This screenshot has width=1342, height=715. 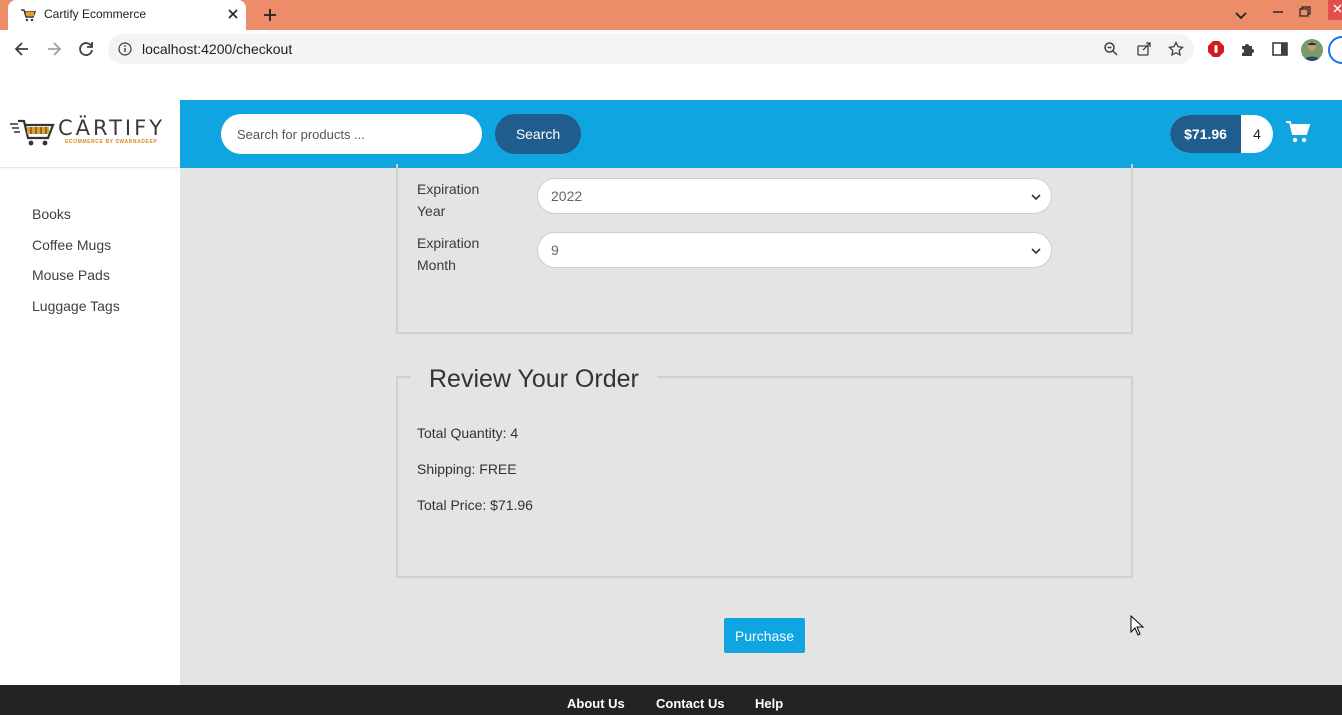 I want to click on footer-link-about-us: About Us, so click(x=596, y=703).